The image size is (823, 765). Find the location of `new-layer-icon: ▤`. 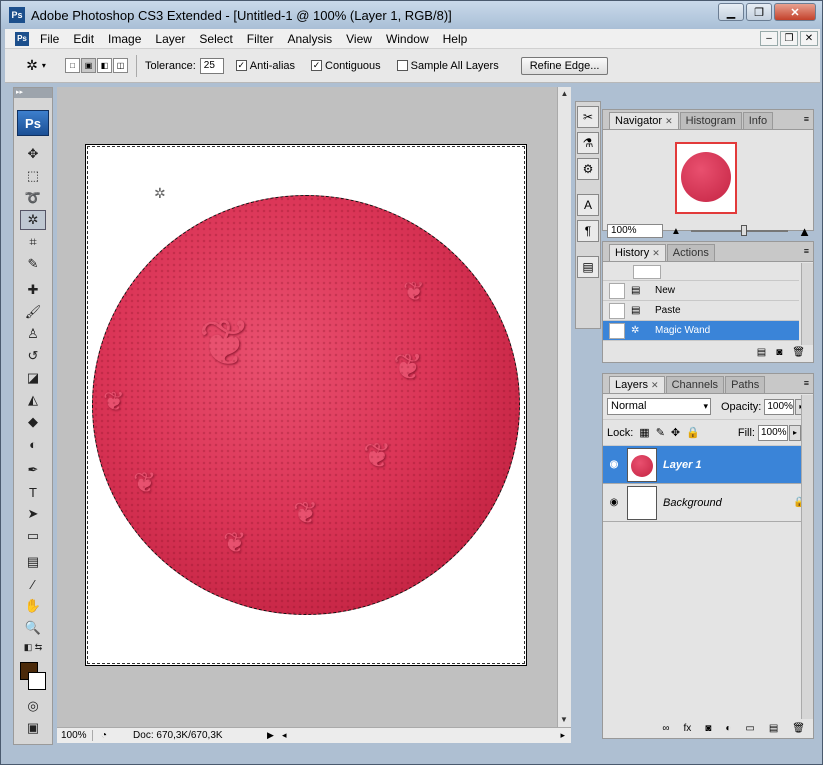

new-layer-icon: ▤ is located at coordinates (773, 728).